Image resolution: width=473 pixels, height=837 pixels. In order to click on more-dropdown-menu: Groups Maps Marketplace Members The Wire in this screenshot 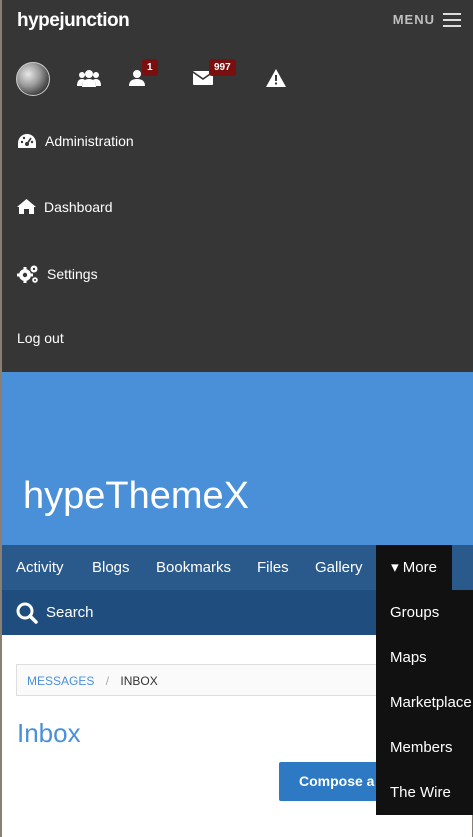, I will do `click(424, 702)`.